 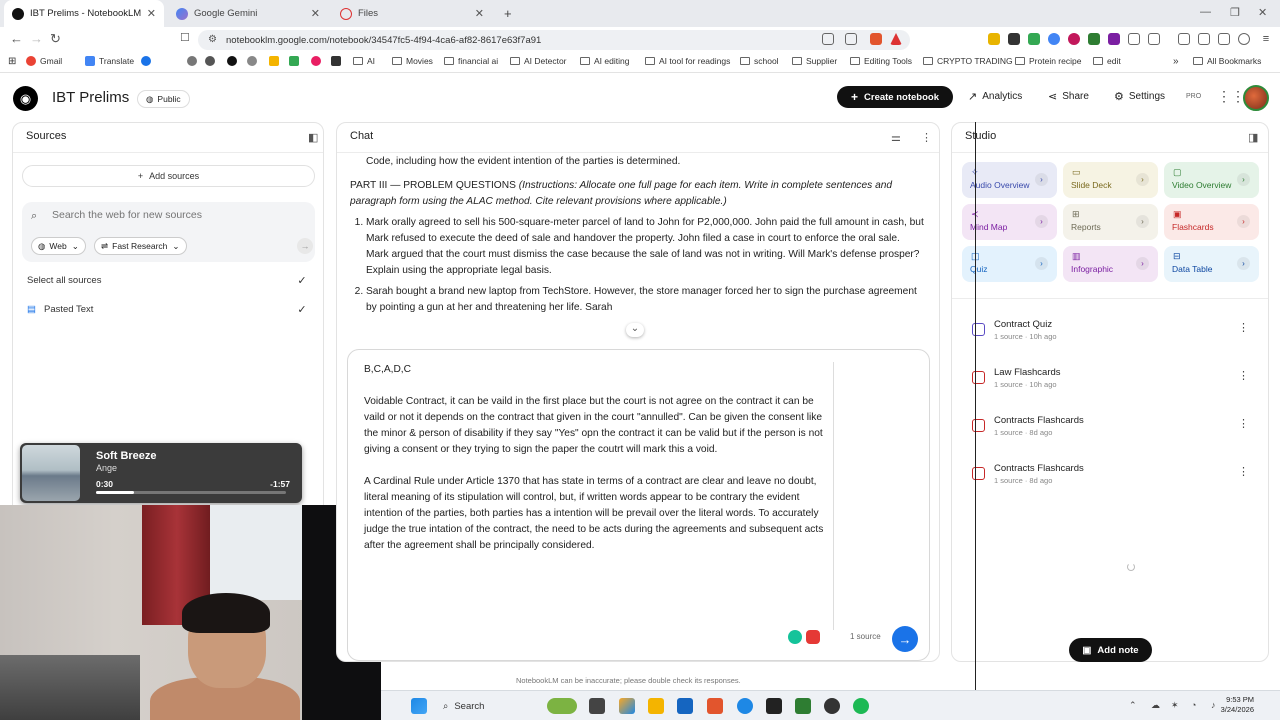 What do you see at coordinates (1175, 705) in the screenshot?
I see `bluetooth-icon: ✶` at bounding box center [1175, 705].